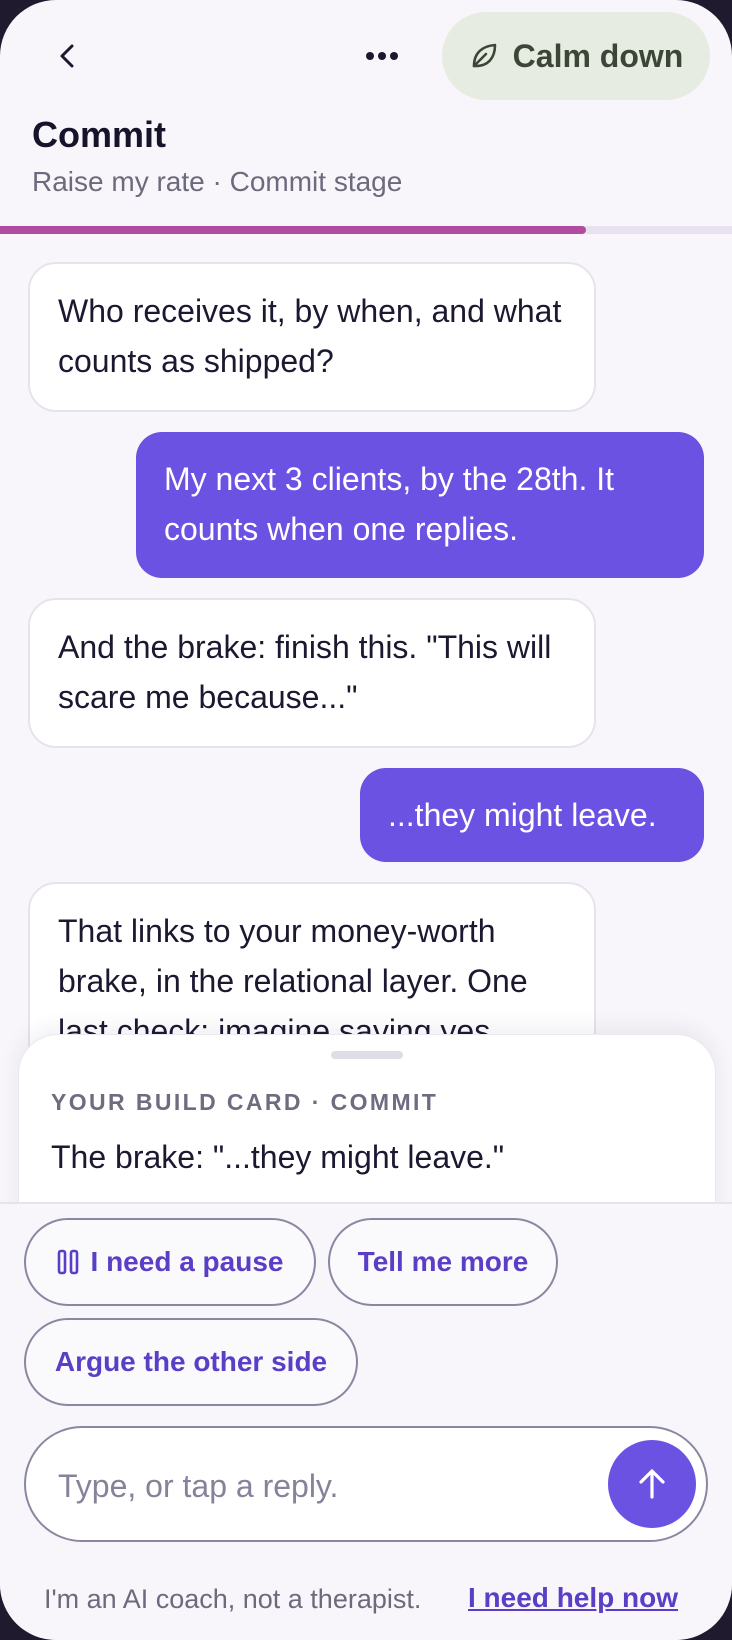 This screenshot has height=1640, width=732. What do you see at coordinates (293, 230) in the screenshot?
I see `stage-progress-fill` at bounding box center [293, 230].